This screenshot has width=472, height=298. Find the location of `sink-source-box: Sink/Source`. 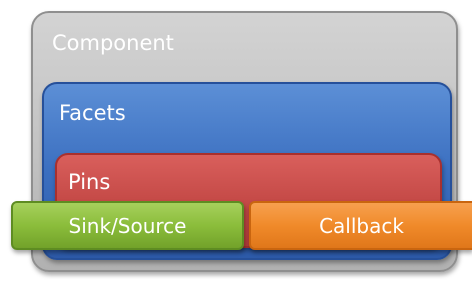

sink-source-box: Sink/Source is located at coordinates (127, 225).